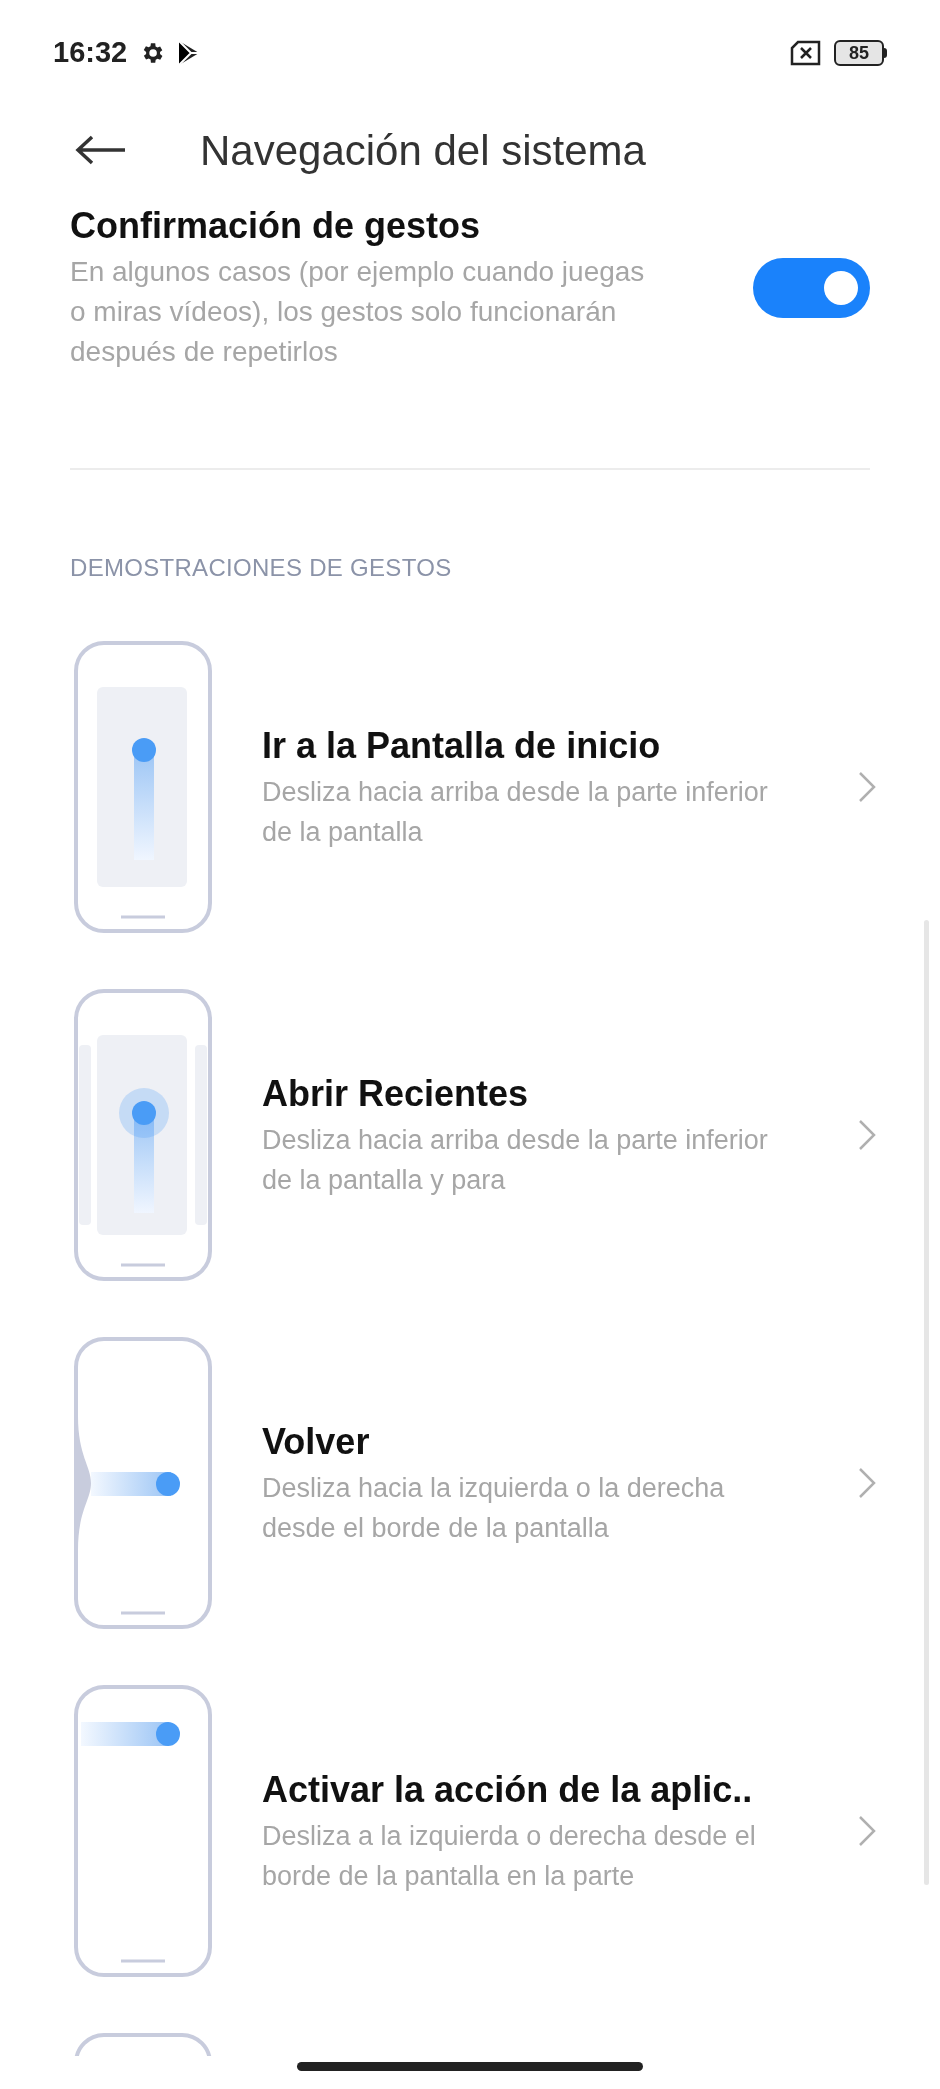  Describe the element at coordinates (811, 288) in the screenshot. I see `toggle-switch` at that location.